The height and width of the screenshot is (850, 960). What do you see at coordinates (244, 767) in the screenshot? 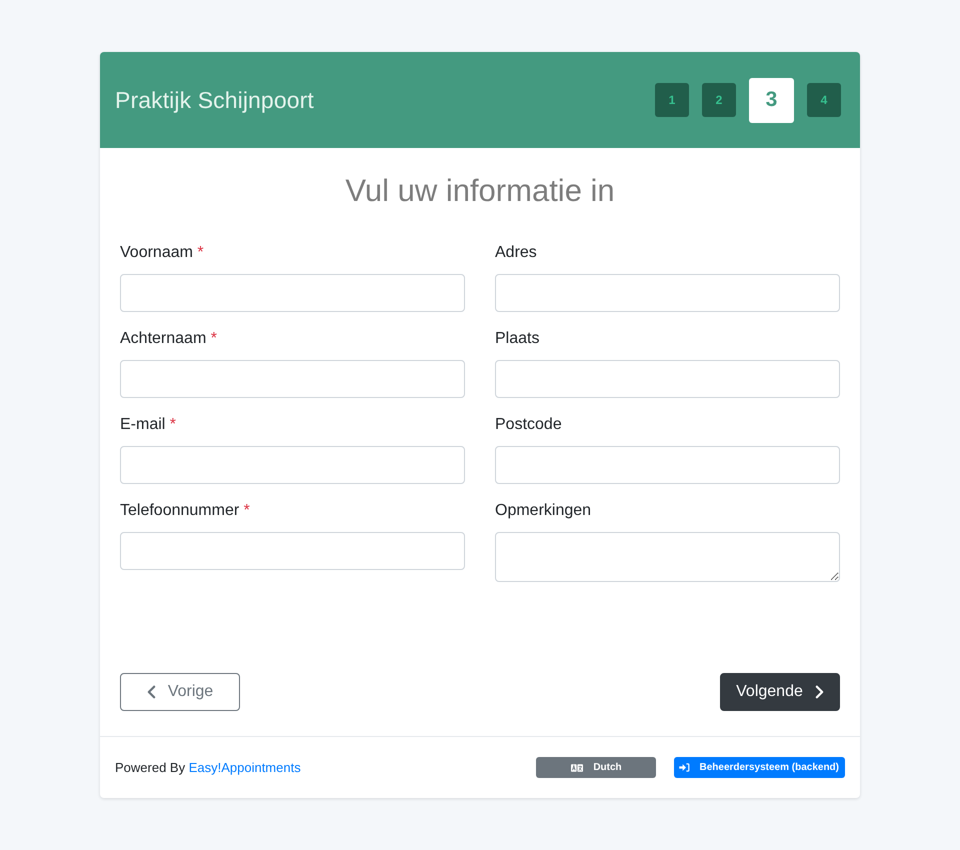
I see `footer-link: Easy!Appointments` at bounding box center [244, 767].